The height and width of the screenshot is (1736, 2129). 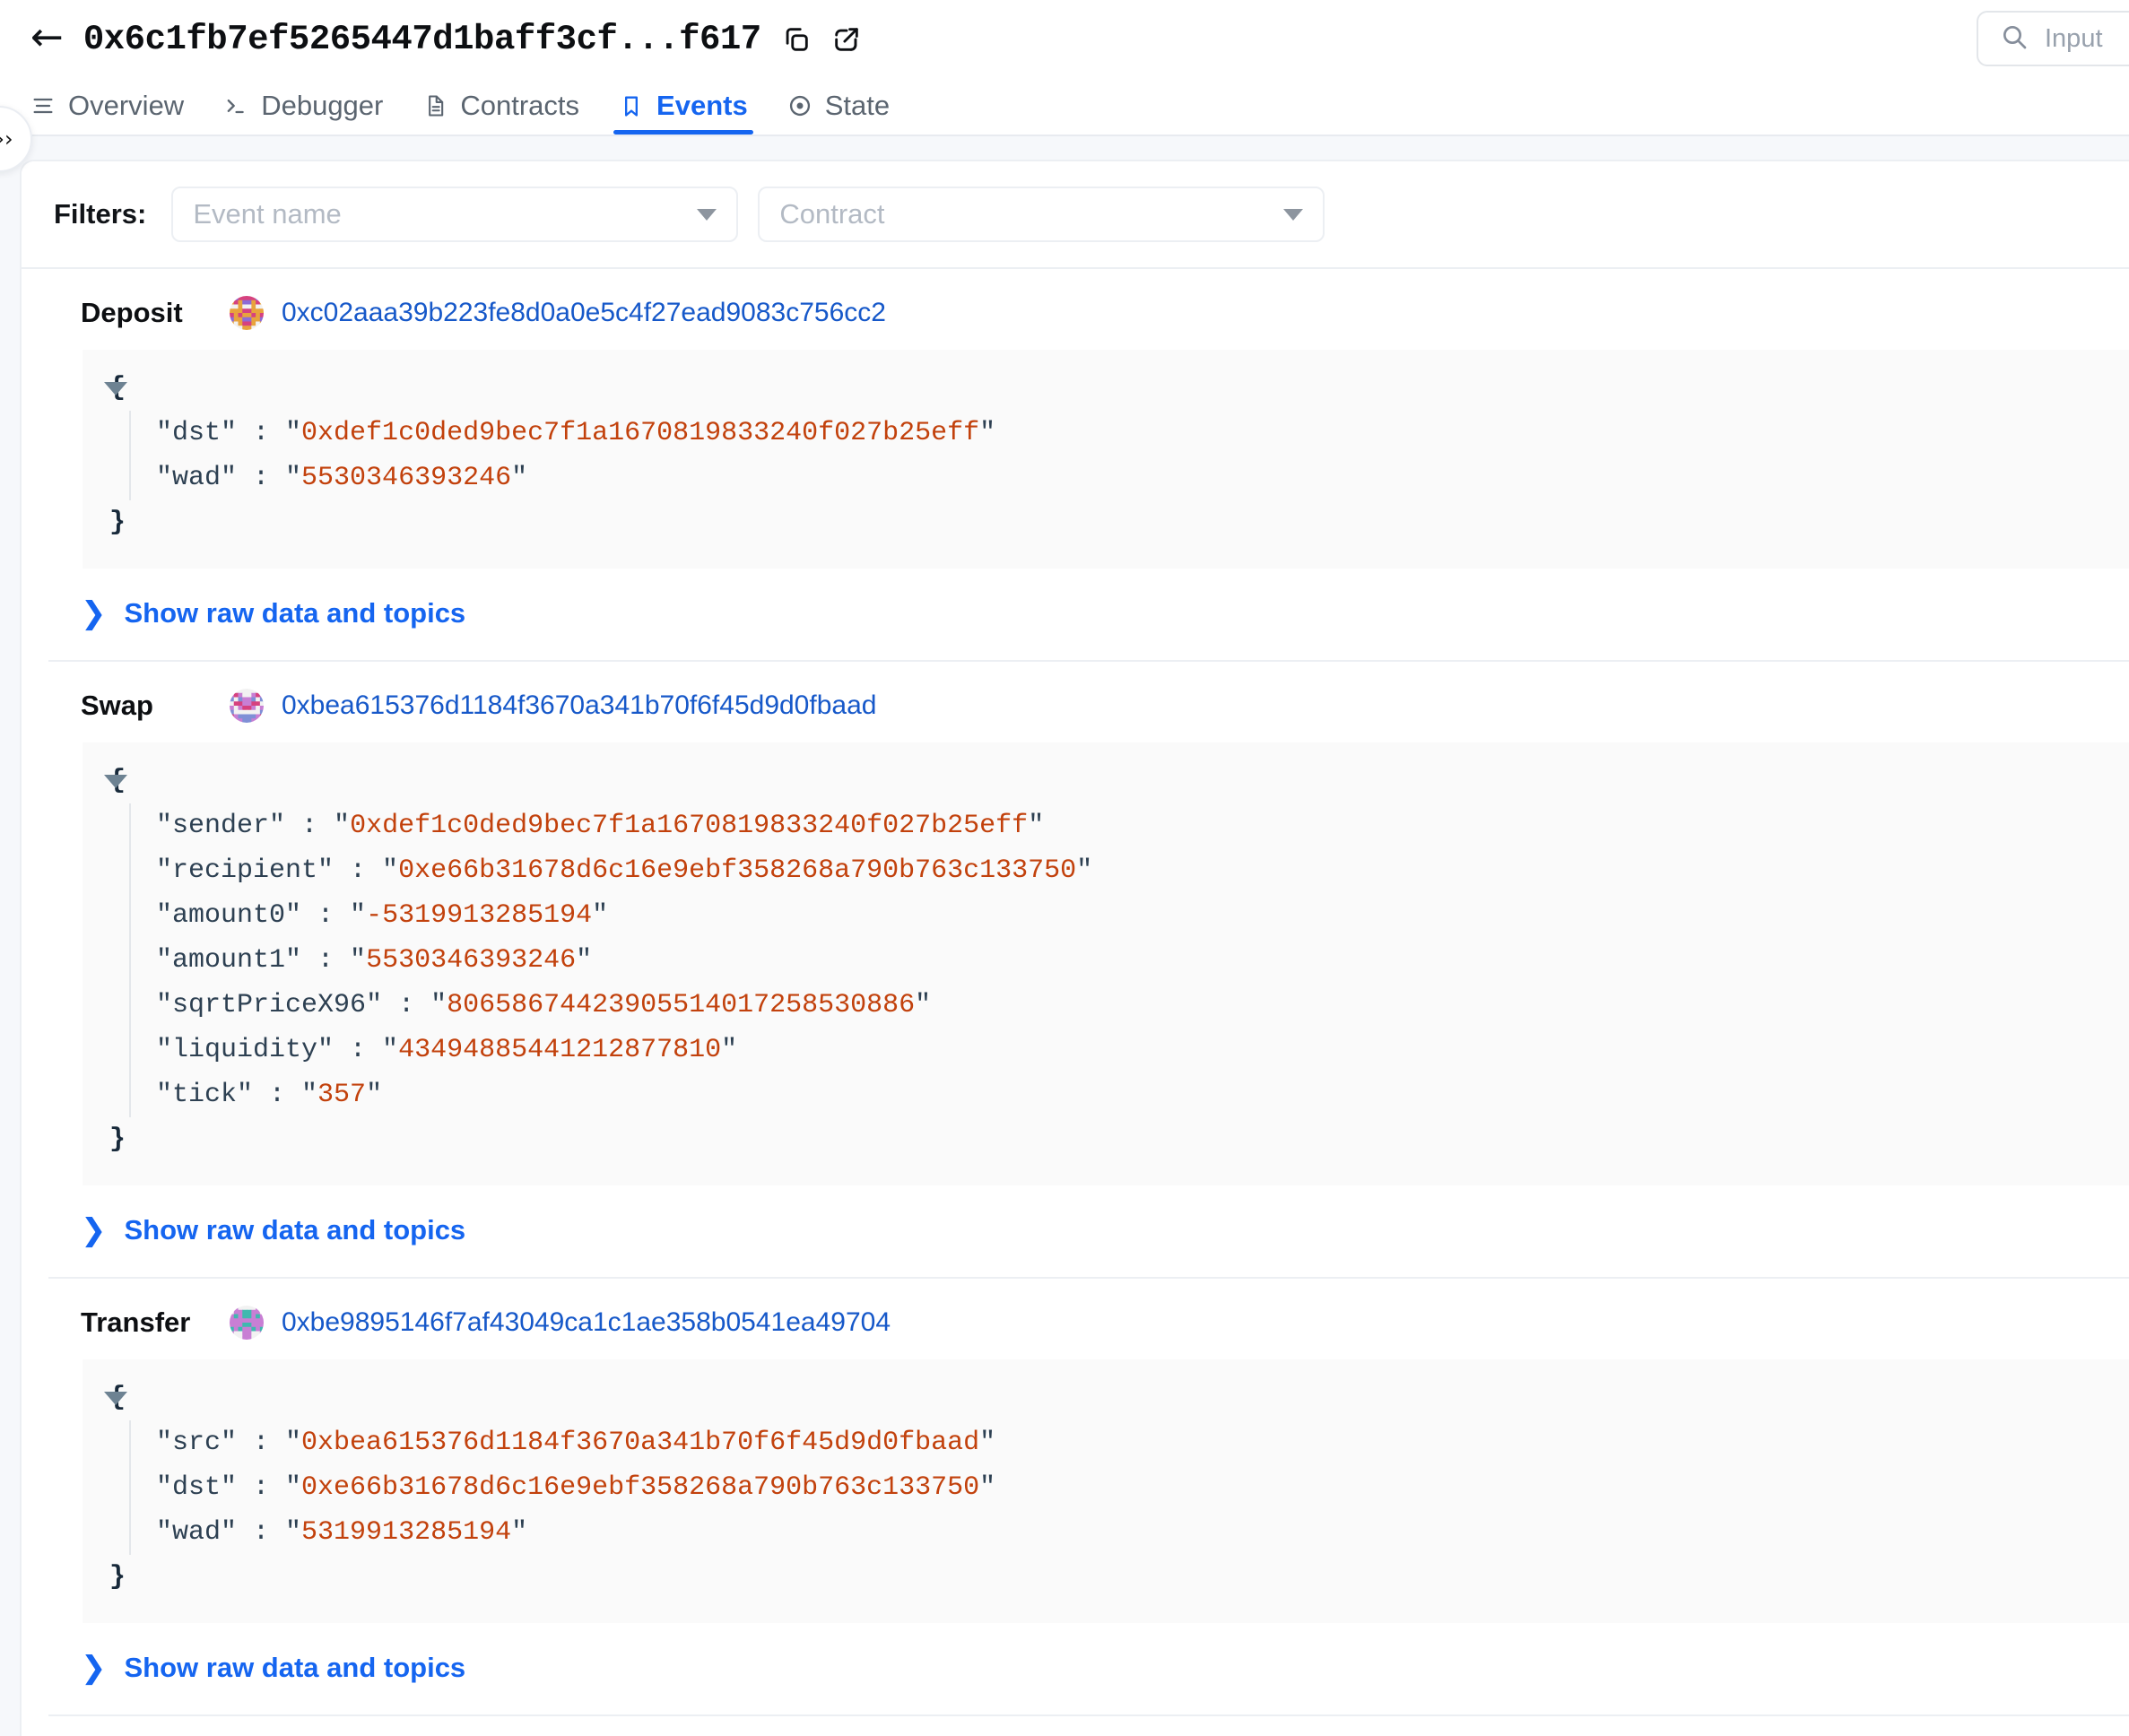 I want to click on json-key: sqrtPriceX96, so click(x=269, y=1005).